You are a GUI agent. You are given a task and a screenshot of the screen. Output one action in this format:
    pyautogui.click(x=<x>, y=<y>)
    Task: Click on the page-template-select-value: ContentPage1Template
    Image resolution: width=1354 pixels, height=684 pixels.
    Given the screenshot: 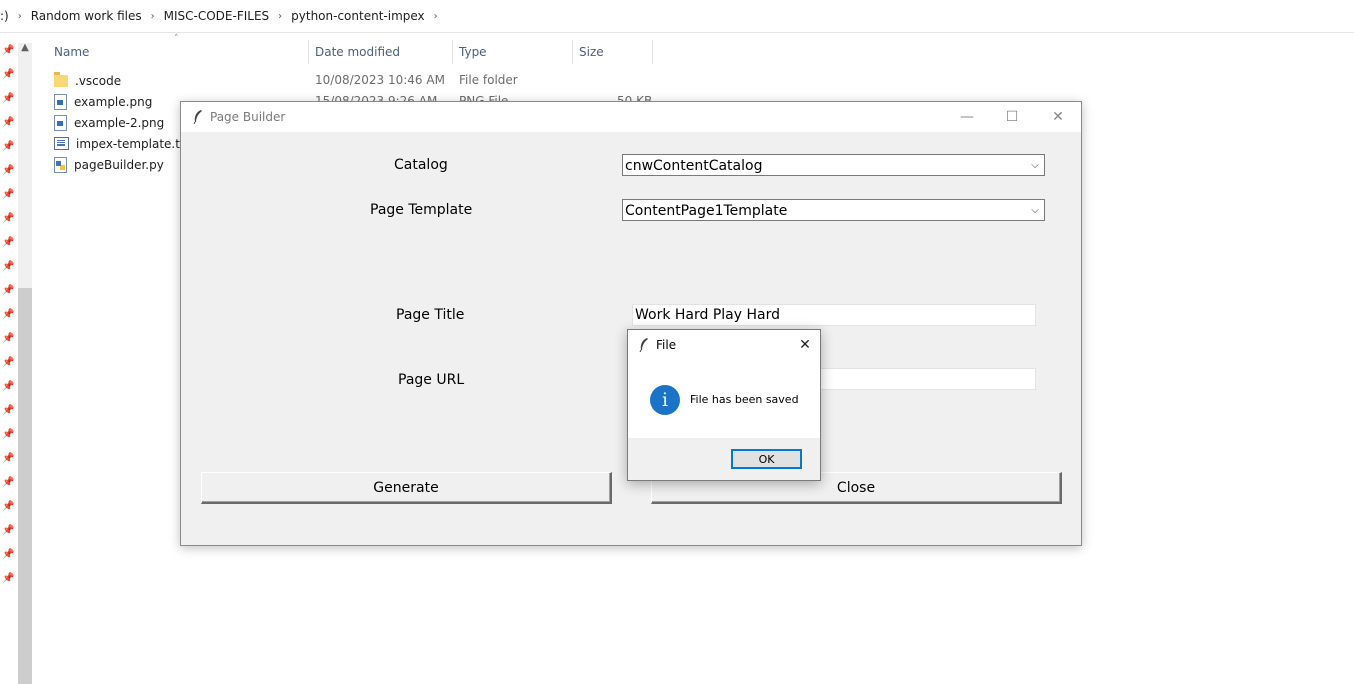 What is the action you would take?
    pyautogui.click(x=706, y=211)
    